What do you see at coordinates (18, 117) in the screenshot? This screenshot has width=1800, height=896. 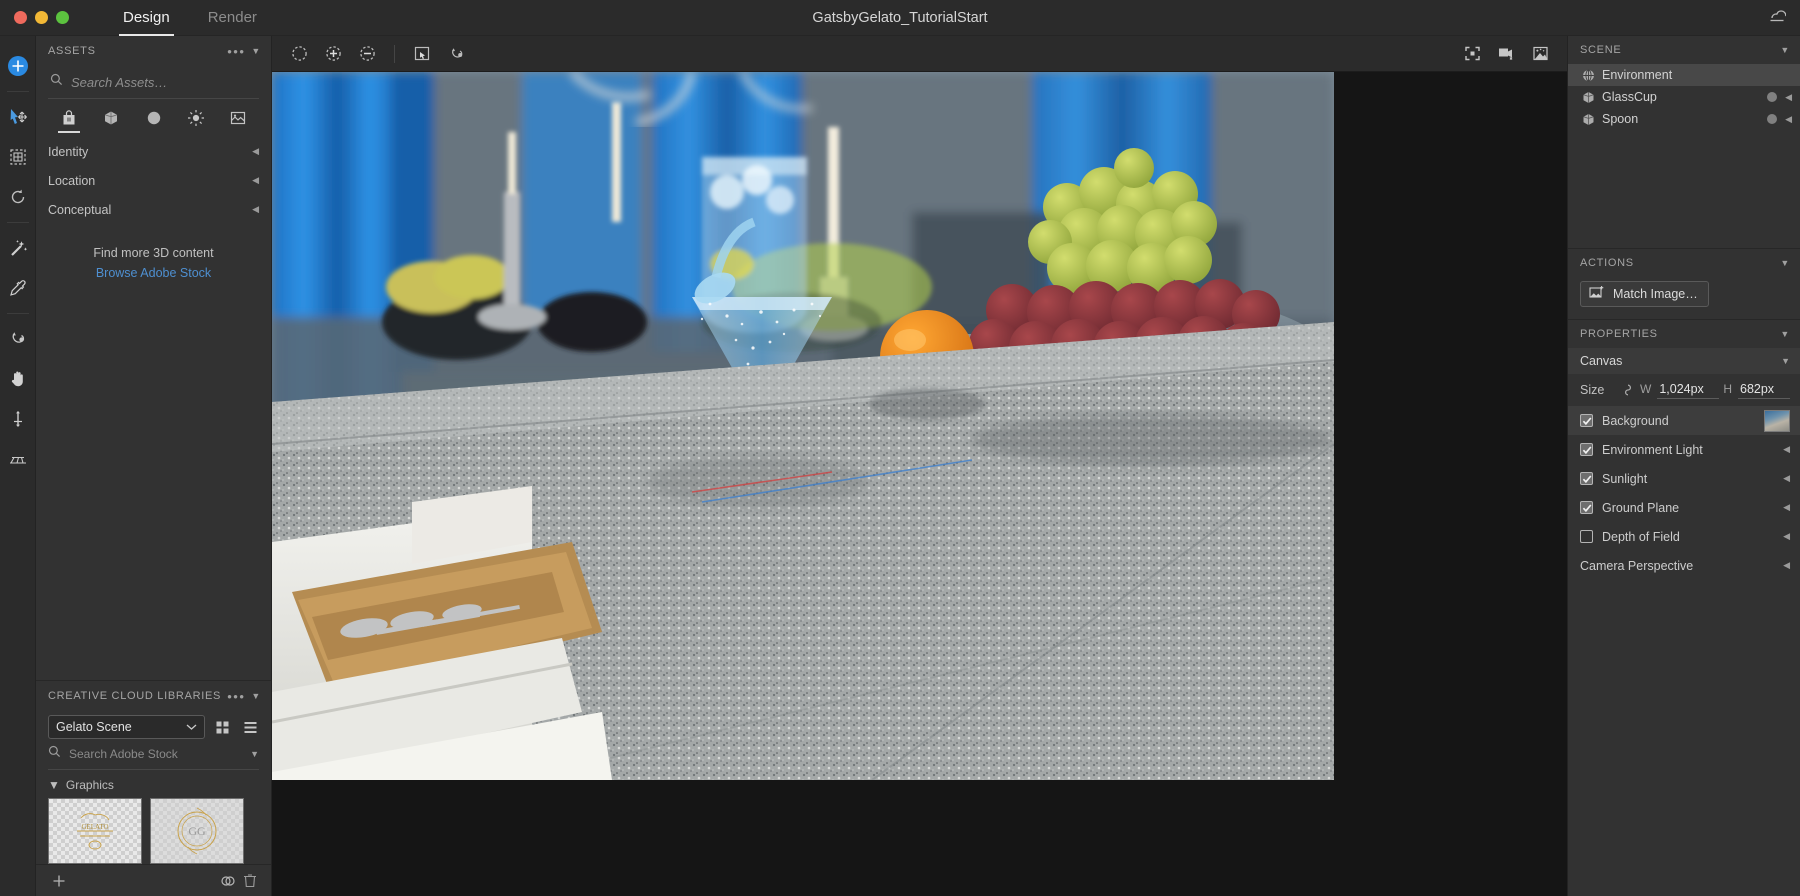 I see `select-move-tool` at bounding box center [18, 117].